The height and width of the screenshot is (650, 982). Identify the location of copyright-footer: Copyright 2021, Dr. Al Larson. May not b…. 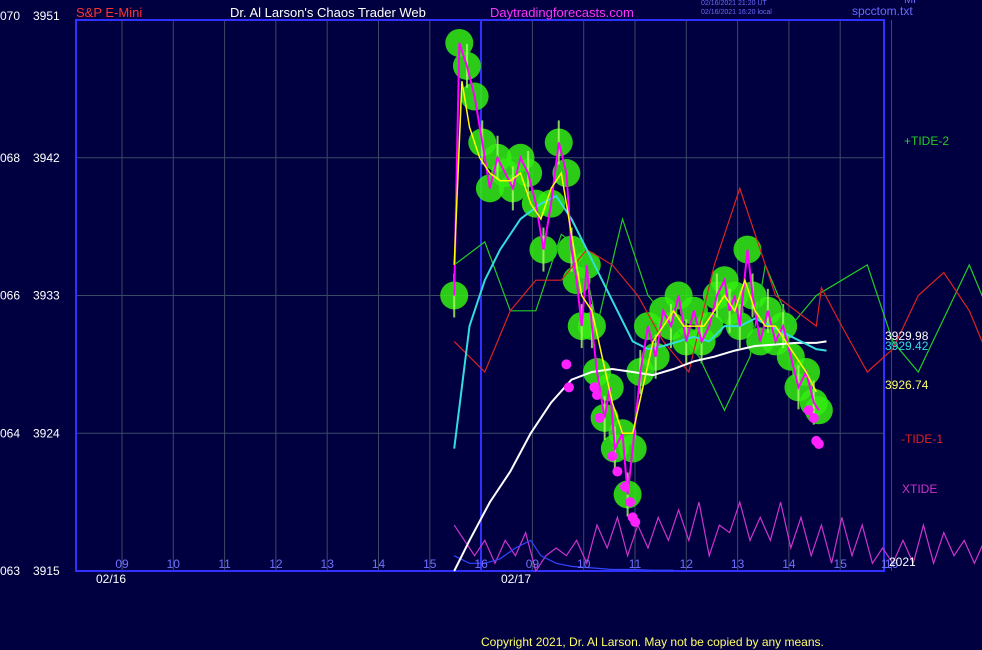
(652, 642).